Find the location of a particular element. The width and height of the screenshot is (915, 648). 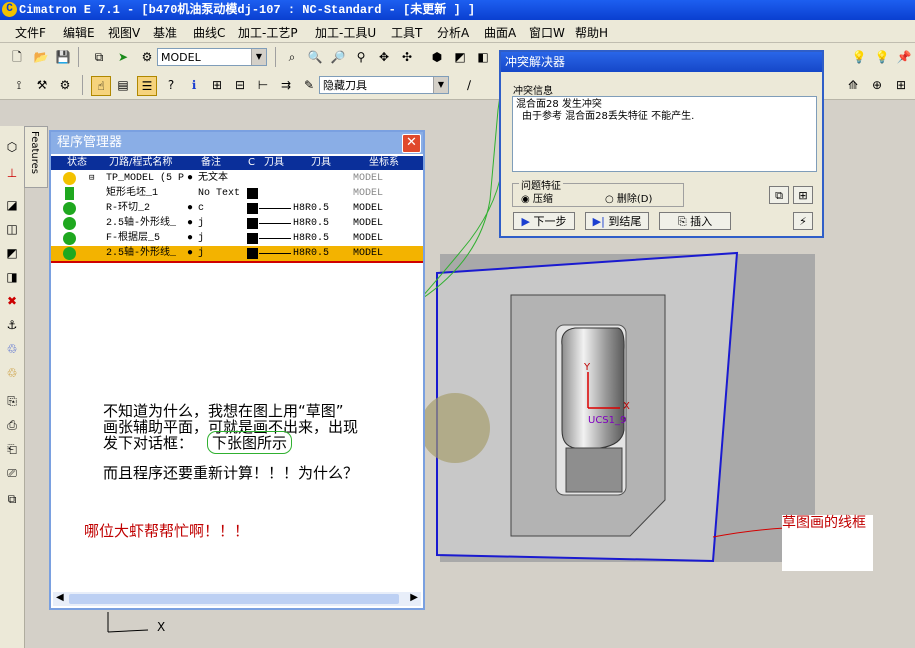

scrollbar-thumb is located at coordinates (234, 599).